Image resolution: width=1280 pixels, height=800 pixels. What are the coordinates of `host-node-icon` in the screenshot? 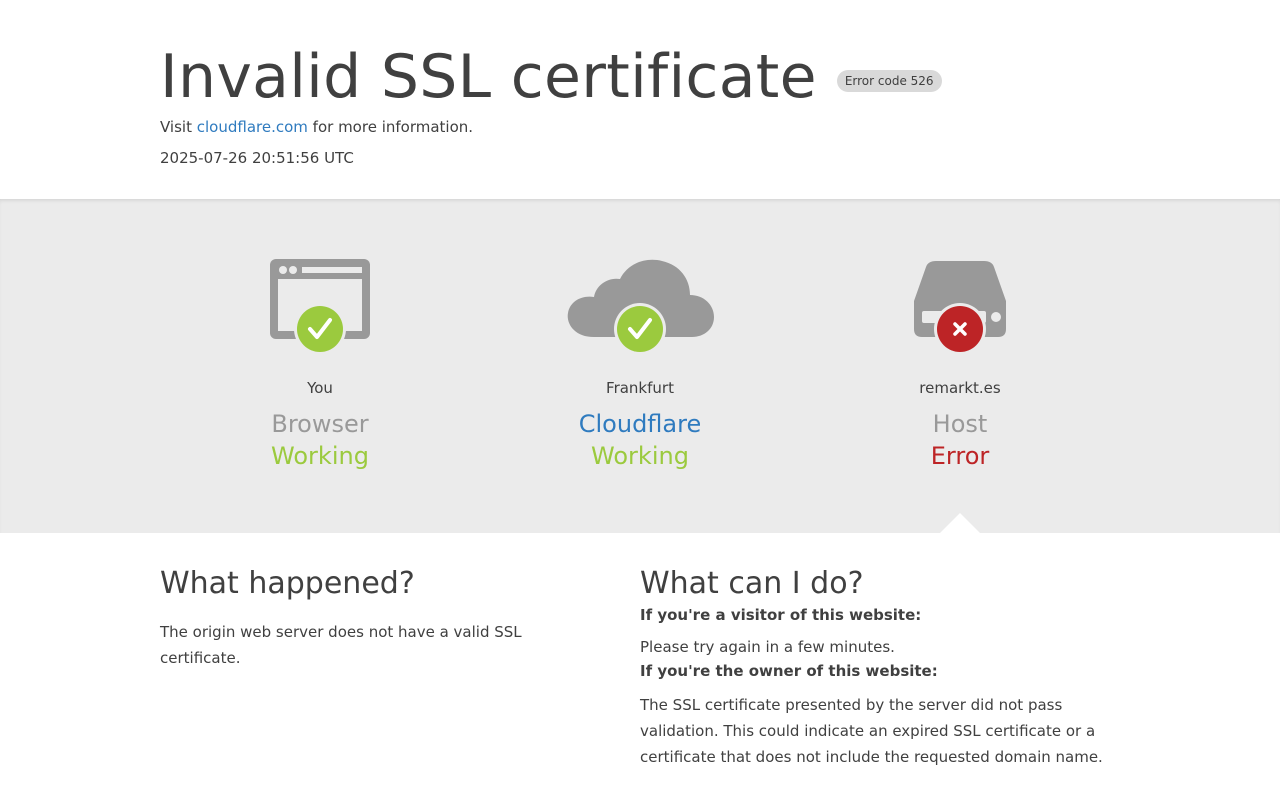 It's located at (960, 307).